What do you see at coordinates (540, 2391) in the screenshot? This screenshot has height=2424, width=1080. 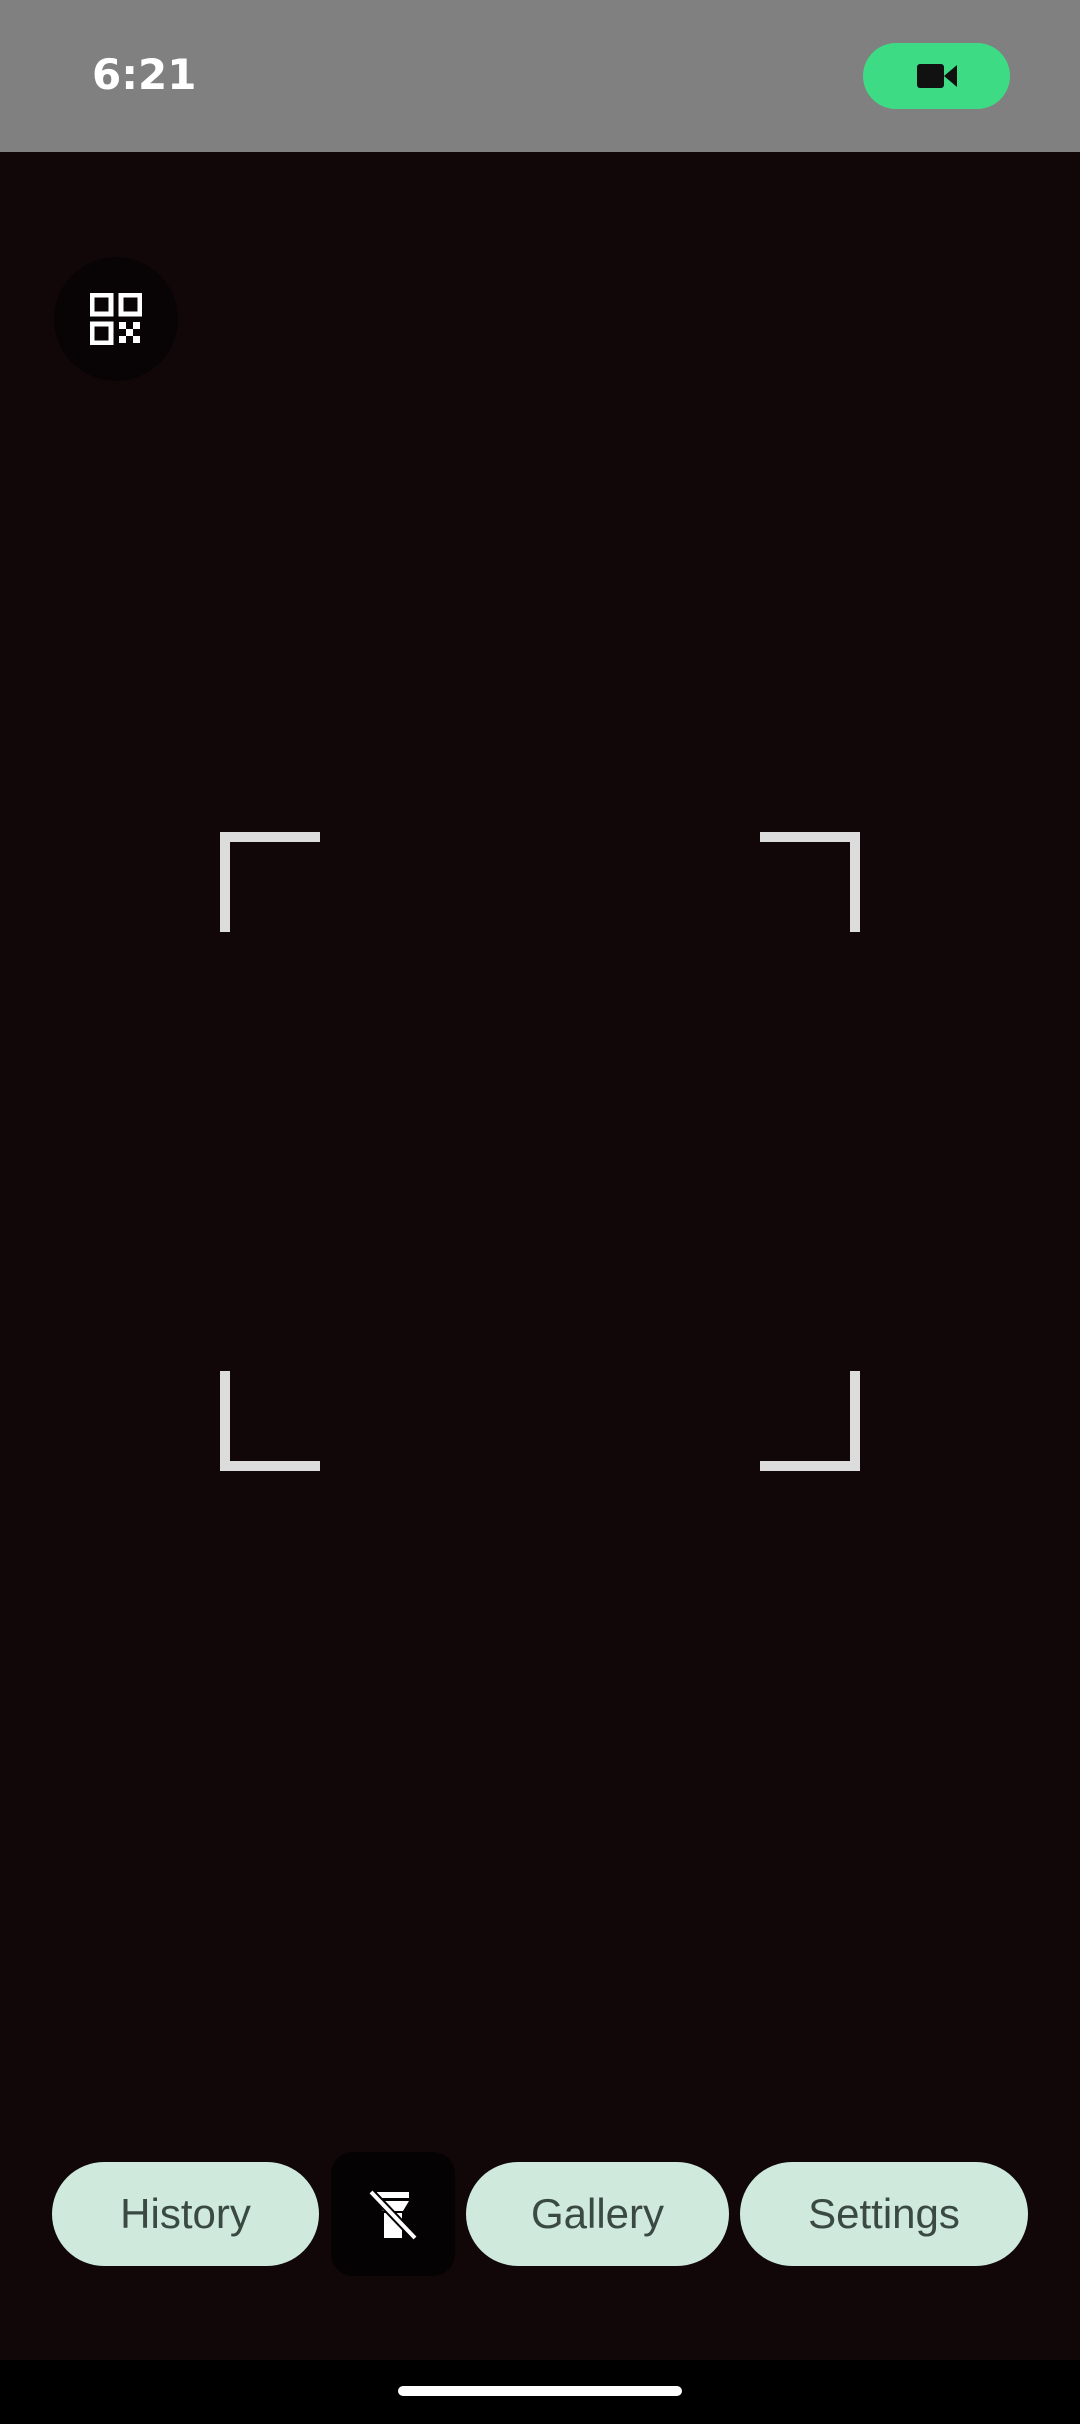 I see `home-gesture-handle` at bounding box center [540, 2391].